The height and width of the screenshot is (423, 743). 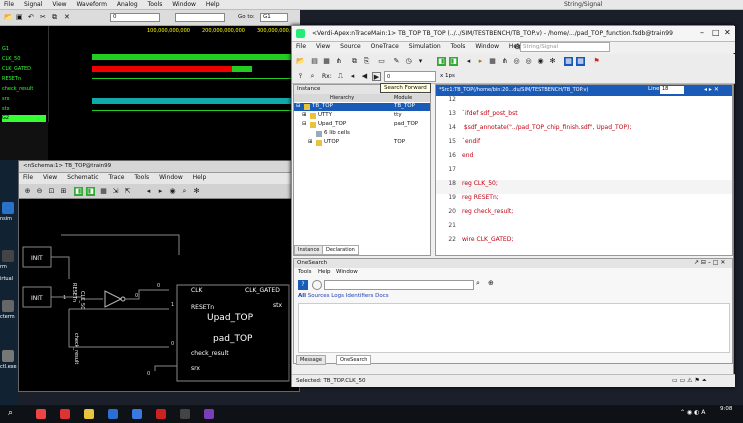 What do you see at coordinates (340, 76) in the screenshot?
I see `waveform-icon: ⎍` at bounding box center [340, 76].